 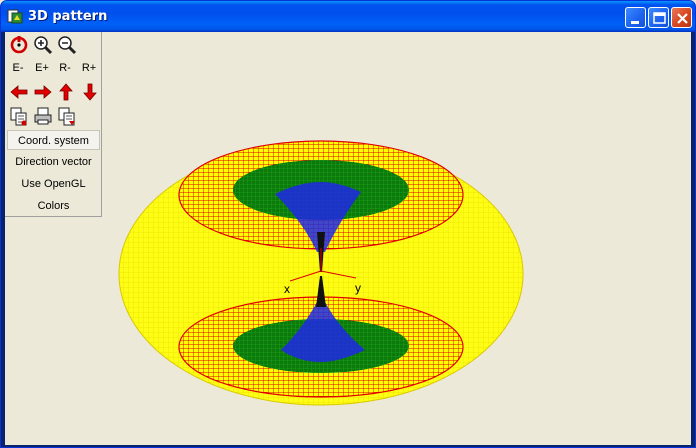 I want to click on minimize-button, so click(x=635, y=17).